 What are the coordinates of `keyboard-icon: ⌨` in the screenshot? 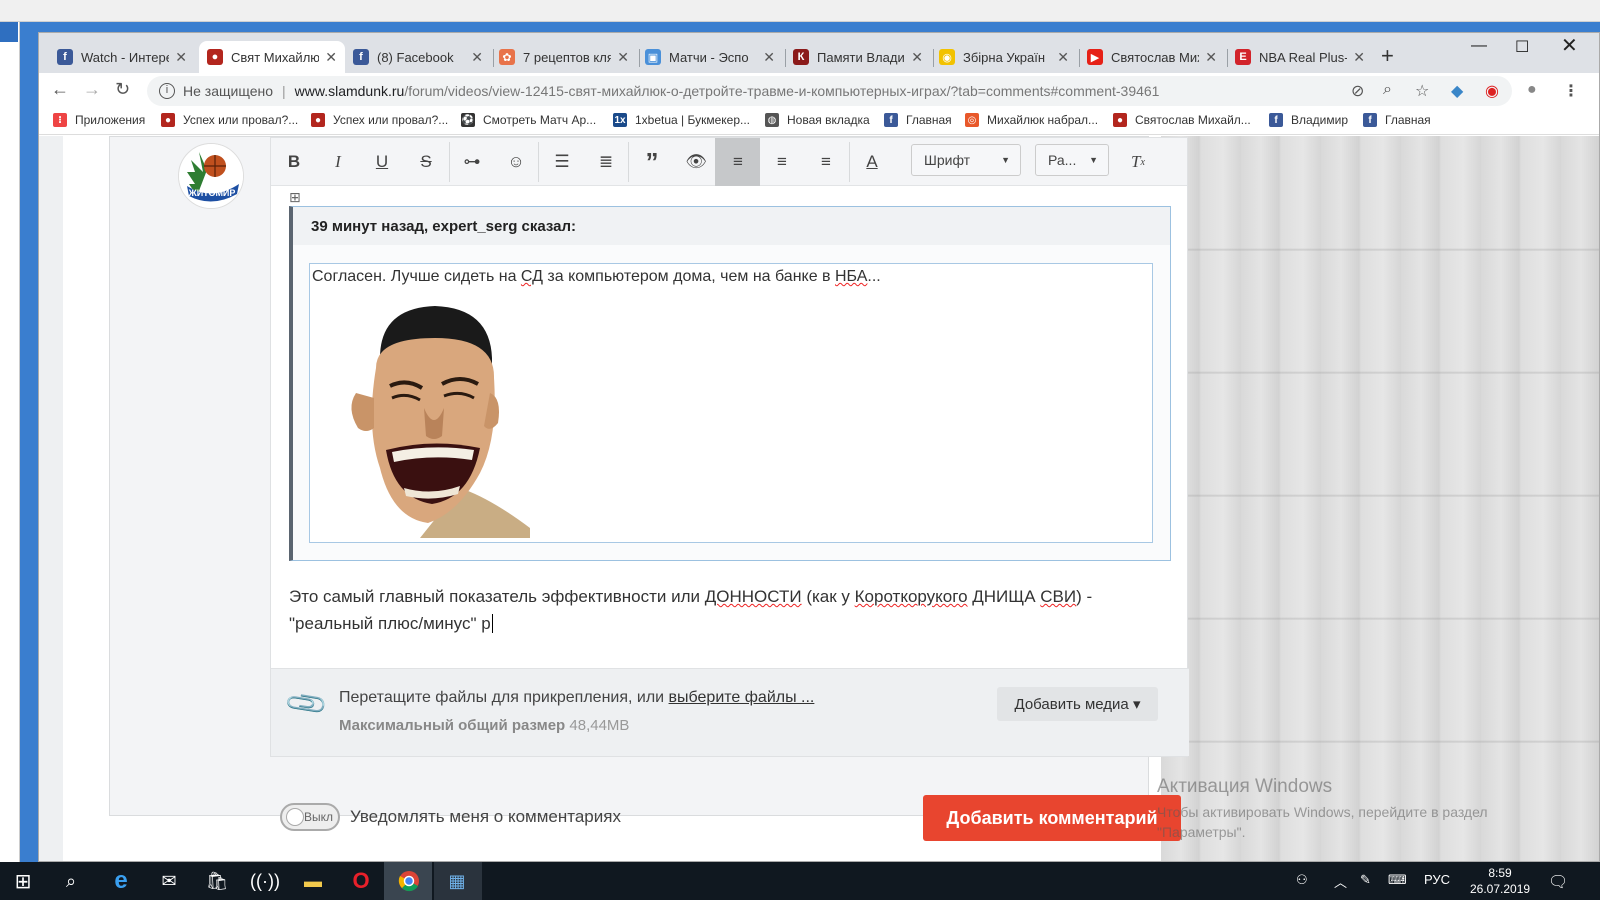 It's located at (1397, 880).